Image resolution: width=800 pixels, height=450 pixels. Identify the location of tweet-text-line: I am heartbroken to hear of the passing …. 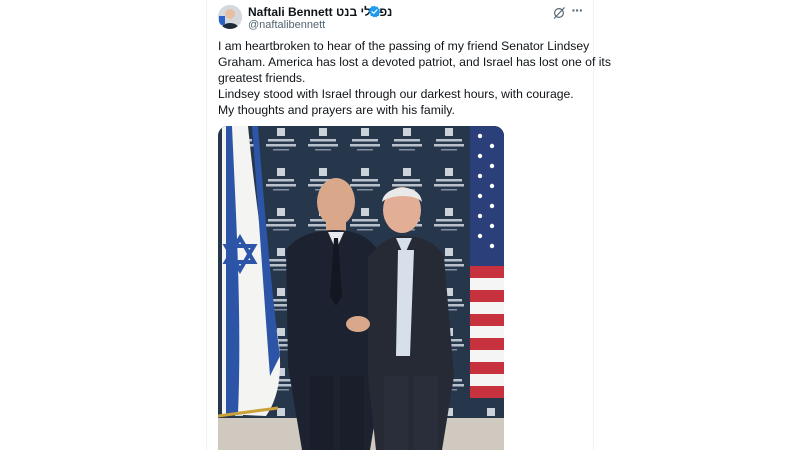
(404, 46).